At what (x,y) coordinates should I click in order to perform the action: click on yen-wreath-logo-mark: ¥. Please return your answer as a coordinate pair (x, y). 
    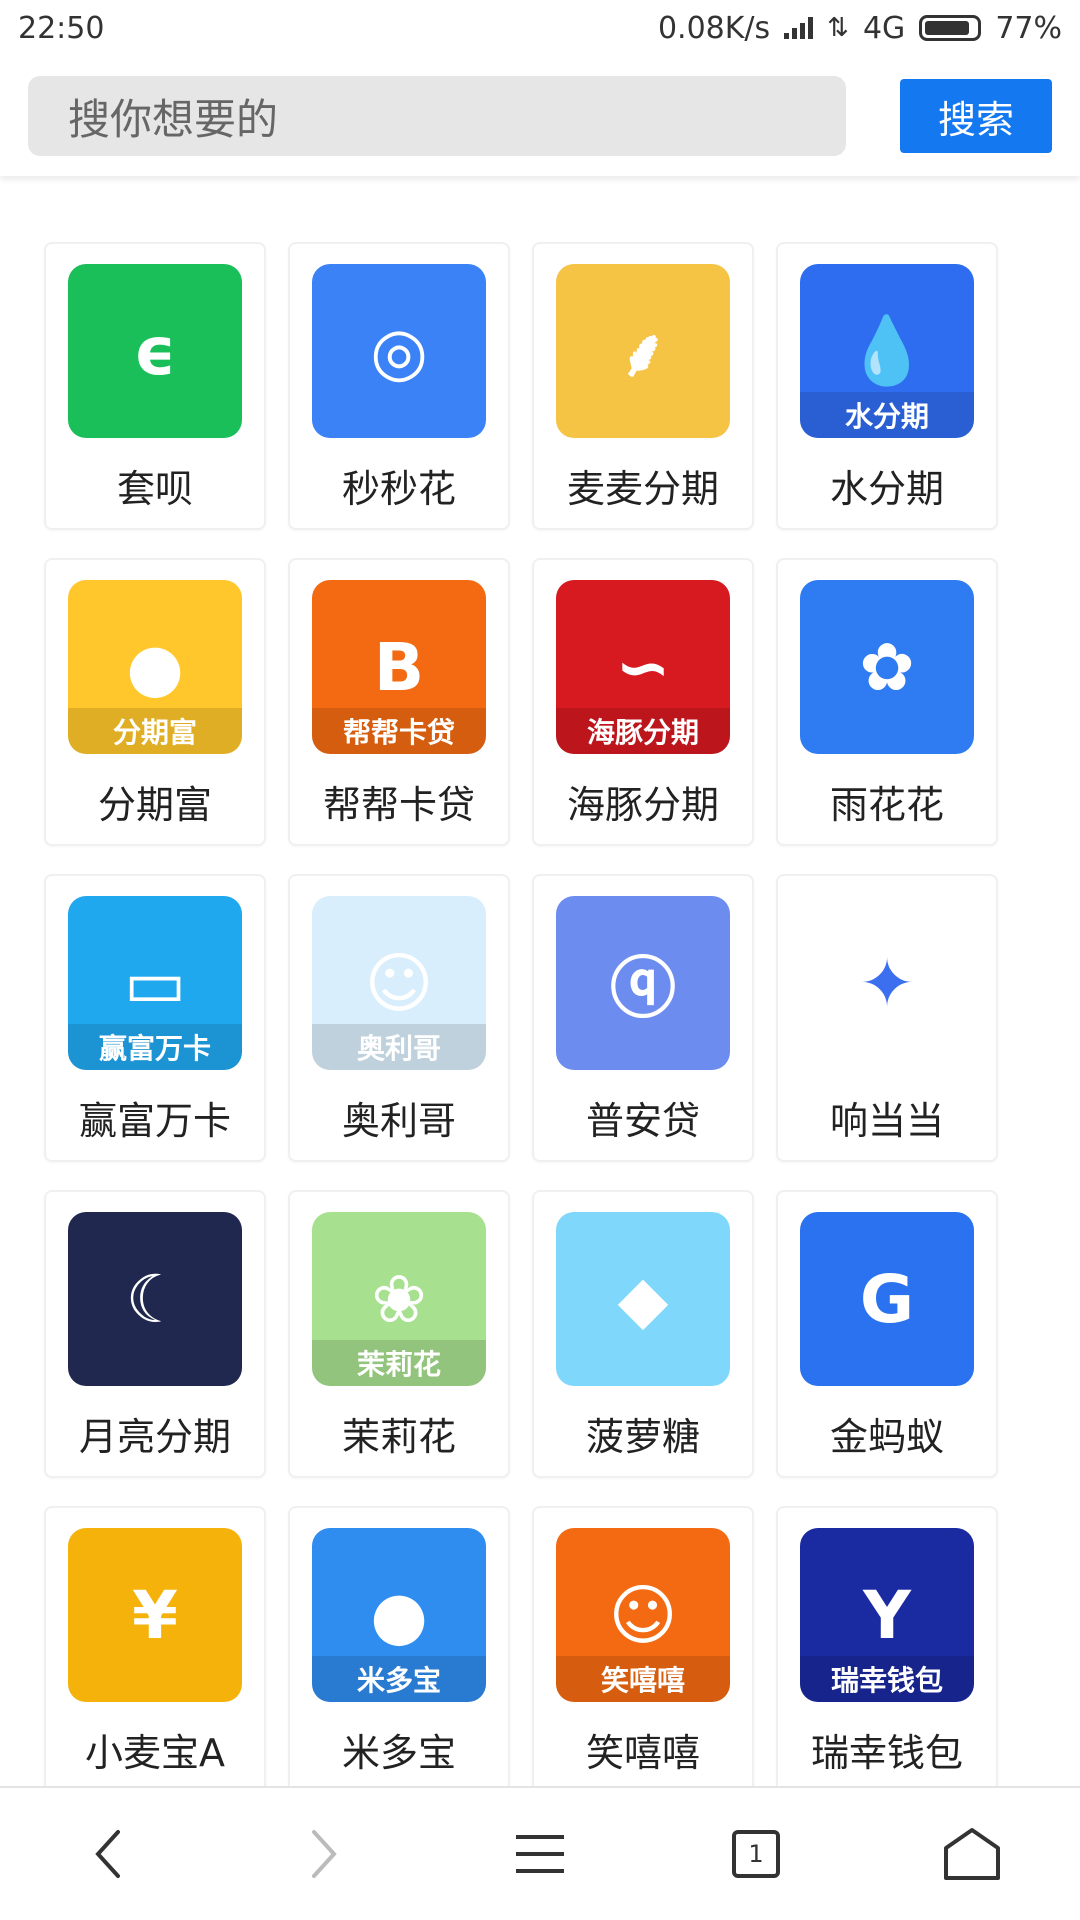
    Looking at the image, I should click on (155, 1615).